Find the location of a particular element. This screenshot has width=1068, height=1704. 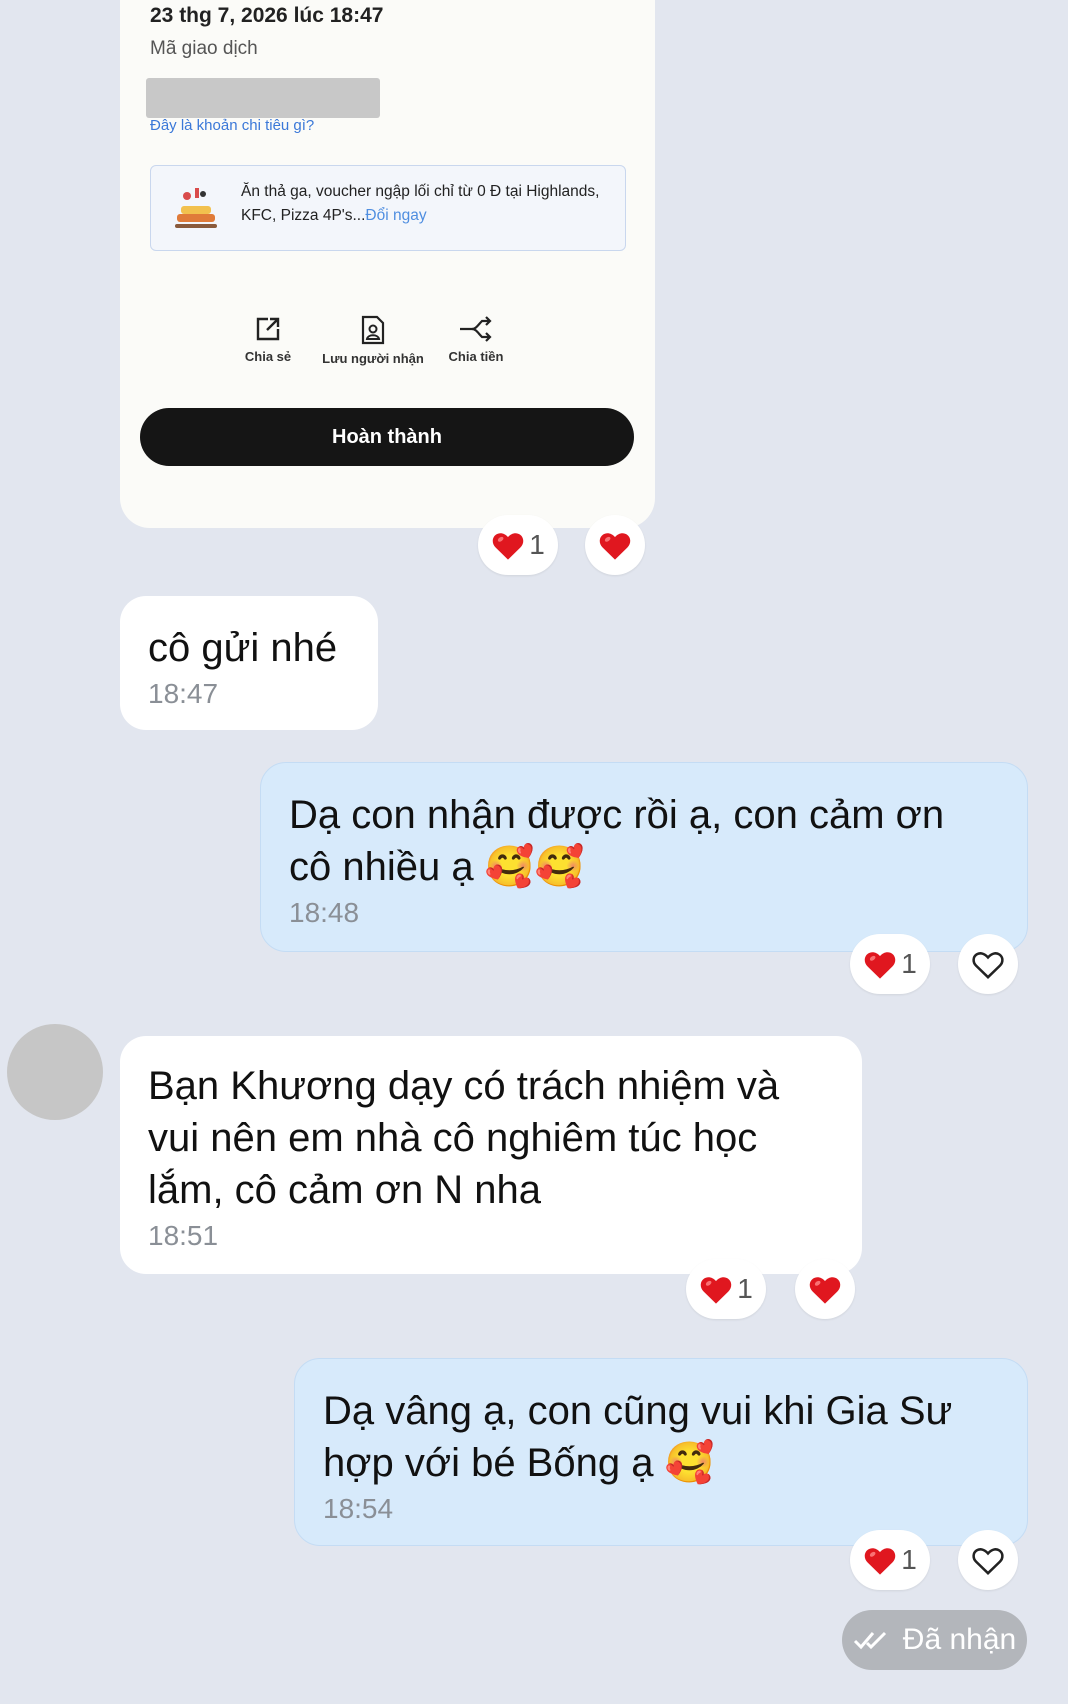

delivery-status-badge: Đã nhận is located at coordinates (934, 1640).